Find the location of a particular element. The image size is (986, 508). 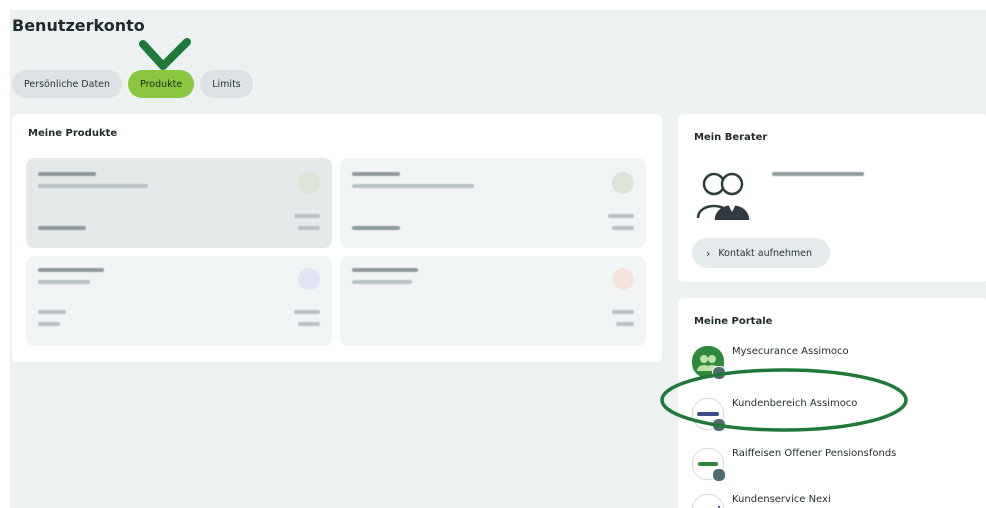

chevron-right-icon: › is located at coordinates (708, 253).